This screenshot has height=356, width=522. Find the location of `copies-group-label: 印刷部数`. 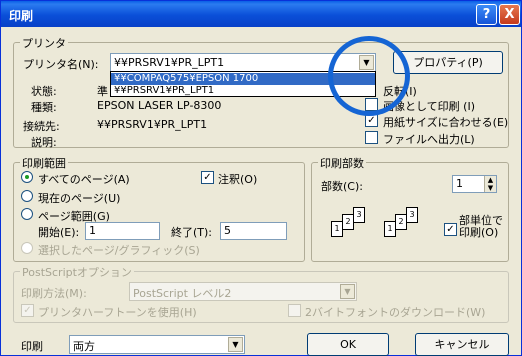

copies-group-label: 印刷部数 is located at coordinates (342, 163).